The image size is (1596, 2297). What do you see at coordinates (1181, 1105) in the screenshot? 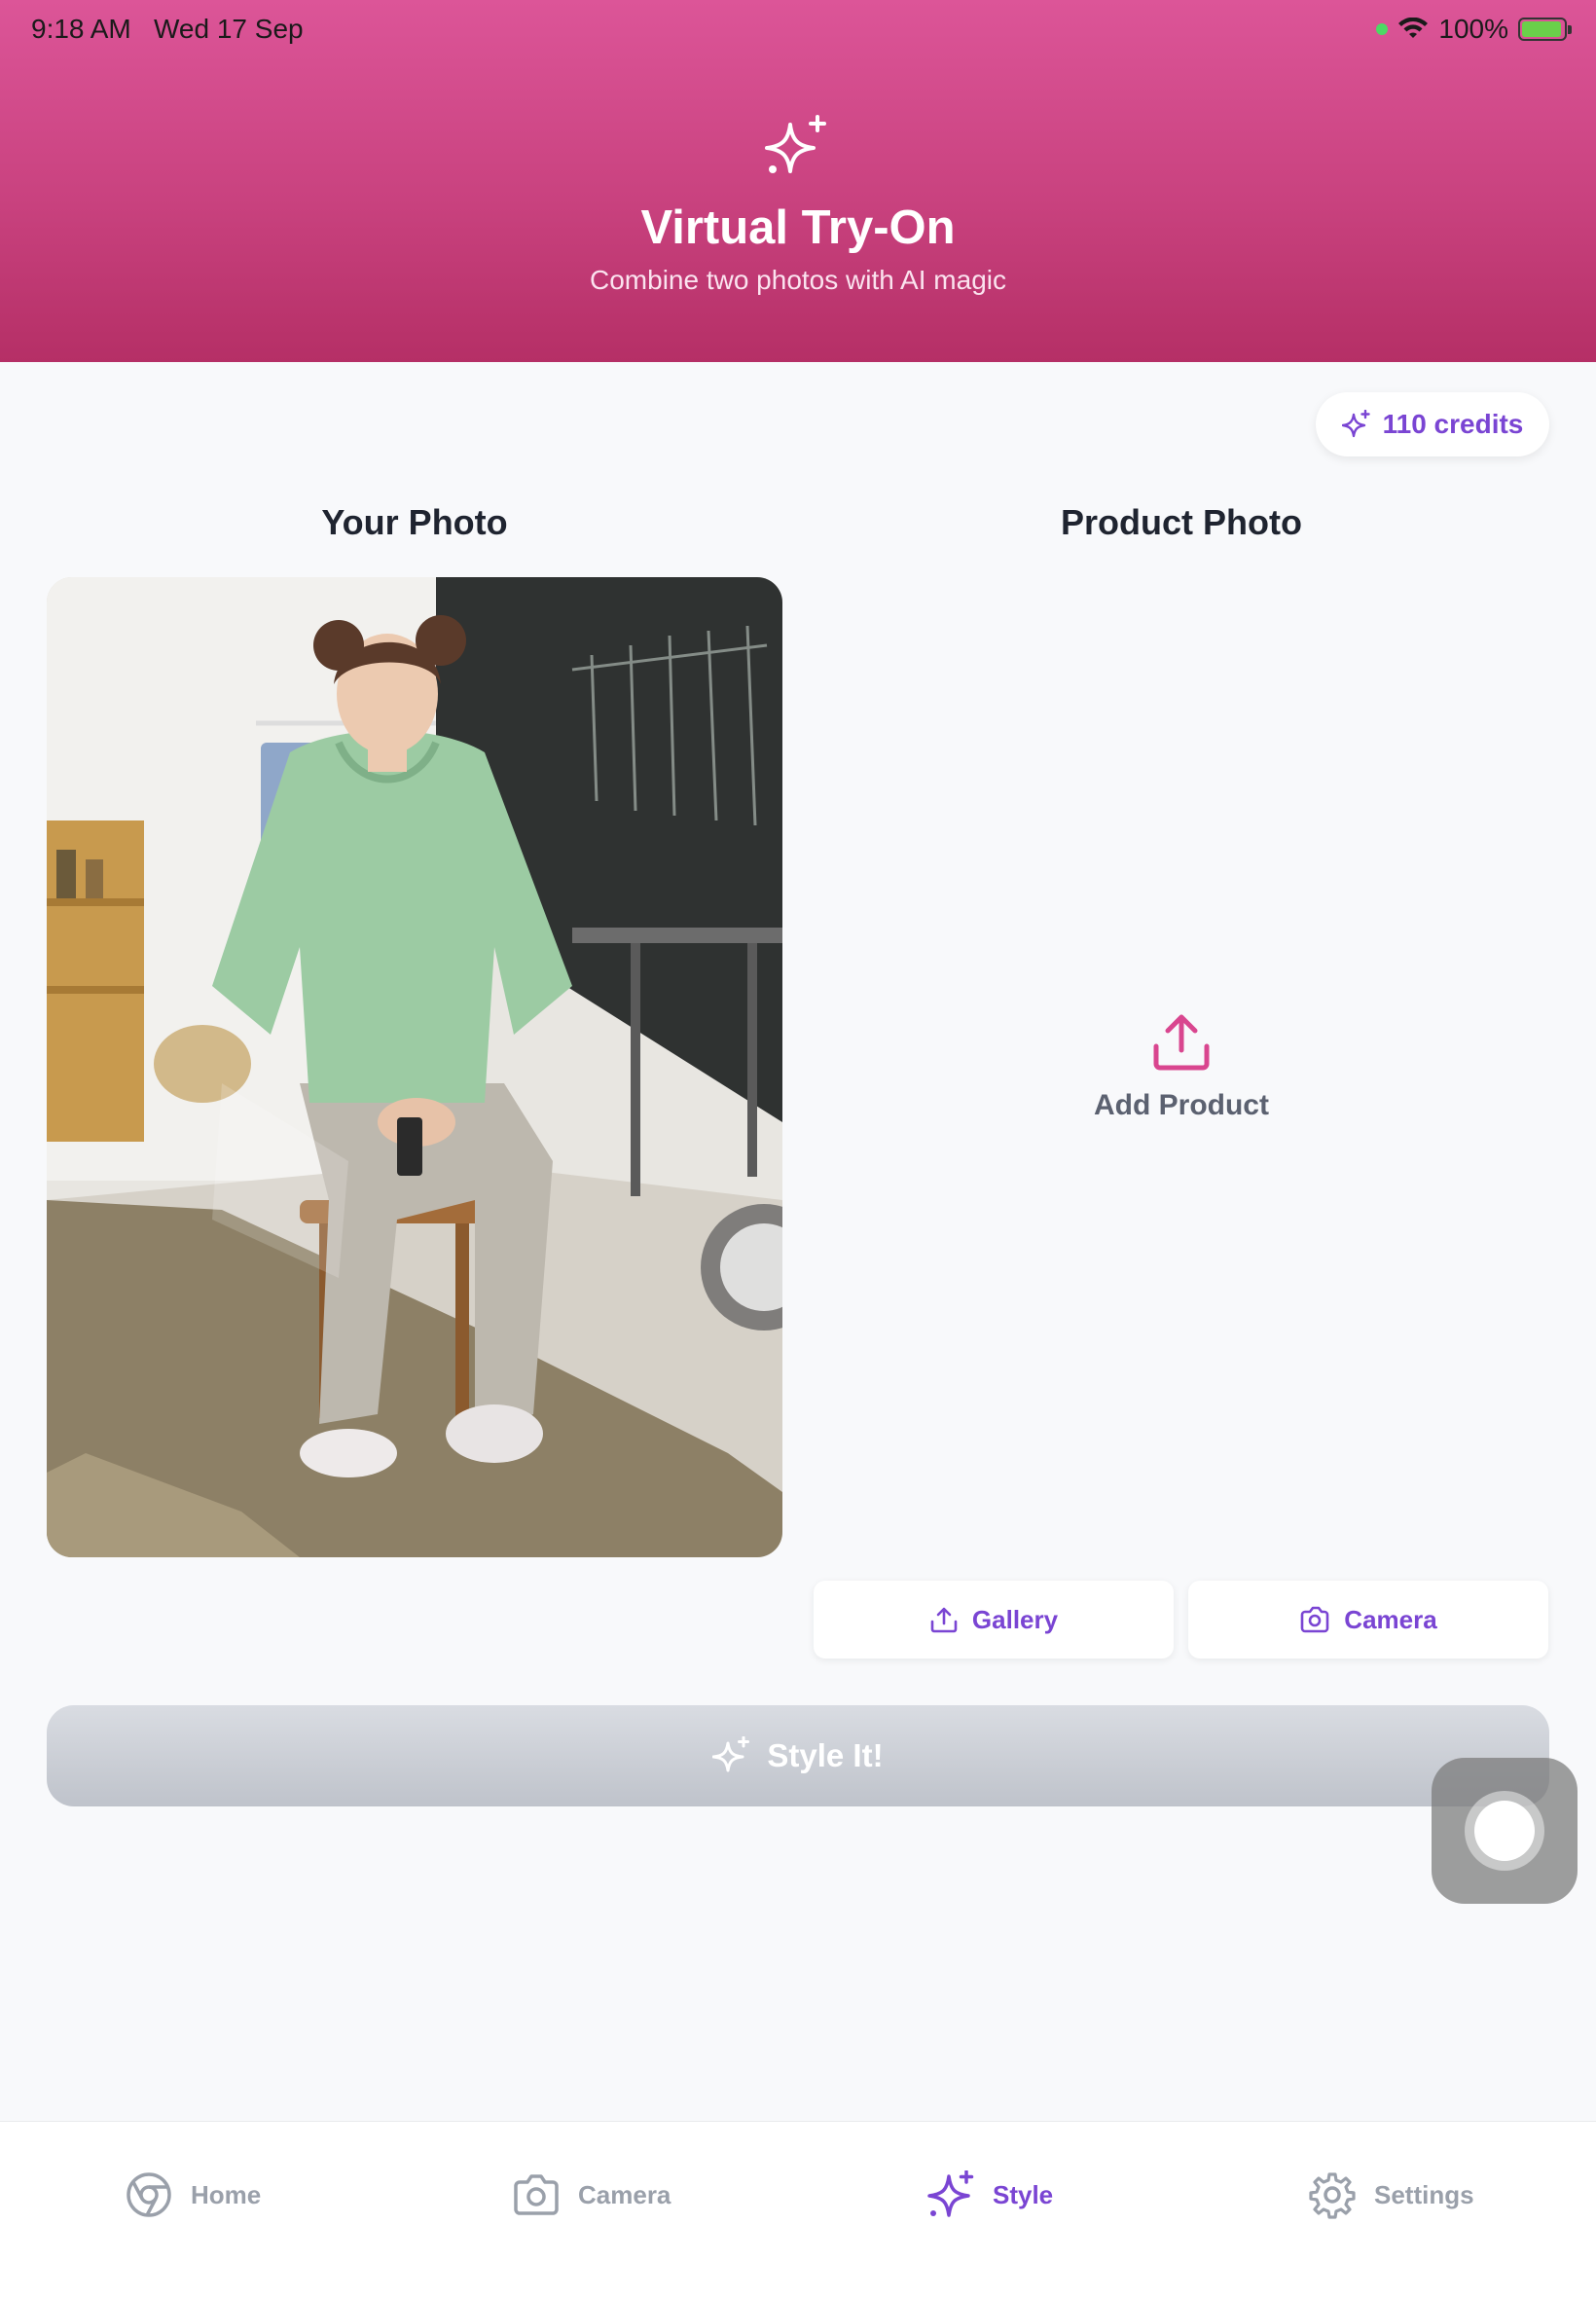
I see `add-product-label: Add Product` at bounding box center [1181, 1105].